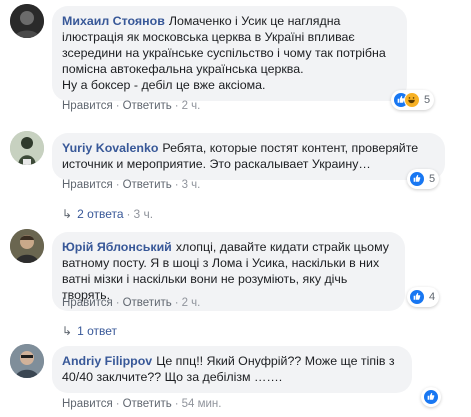 The height and width of the screenshot is (417, 471). Describe the element at coordinates (117, 247) in the screenshot. I see `comment-author: Юрій Яблонський` at that location.